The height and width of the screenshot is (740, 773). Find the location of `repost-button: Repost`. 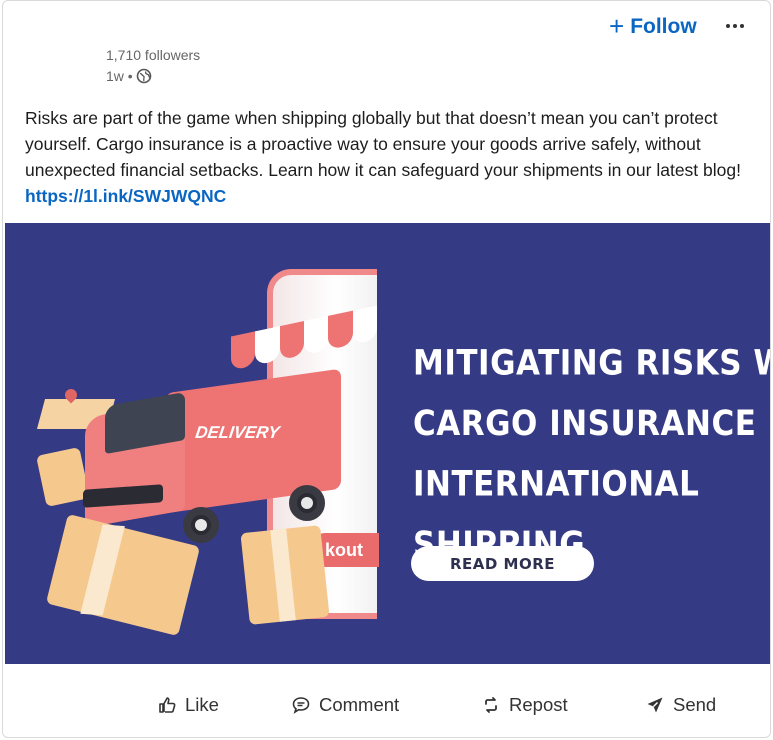

repost-button: Repost is located at coordinates (524, 705).